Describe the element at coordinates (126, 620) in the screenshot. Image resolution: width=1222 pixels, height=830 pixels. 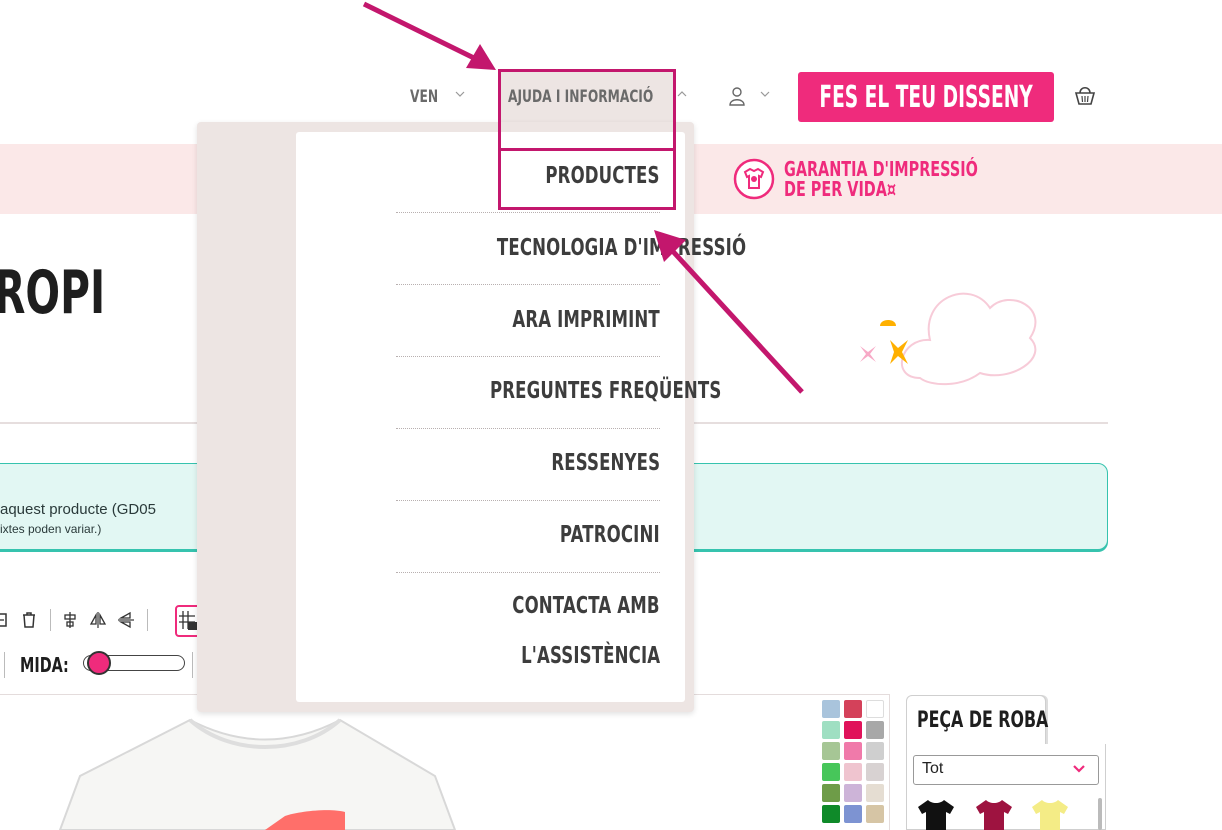
I see `flip-vertical-icon` at that location.